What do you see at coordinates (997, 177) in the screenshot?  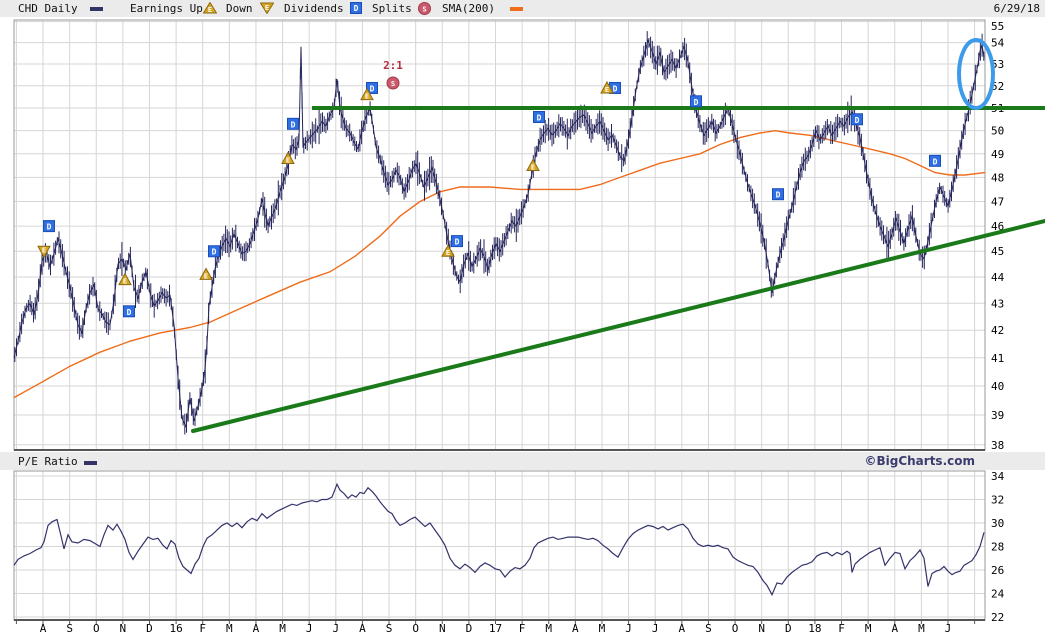 I see `price-axis-label: 48` at bounding box center [997, 177].